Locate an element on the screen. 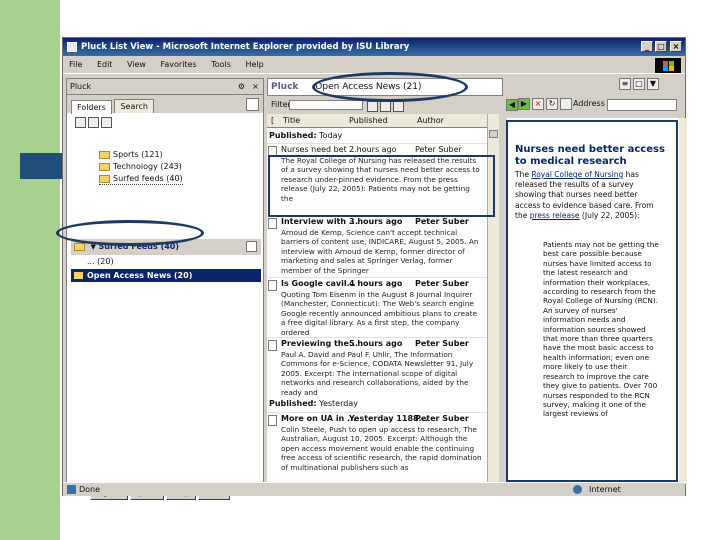  left-tabs: Folders Search is located at coordinates (165, 104).